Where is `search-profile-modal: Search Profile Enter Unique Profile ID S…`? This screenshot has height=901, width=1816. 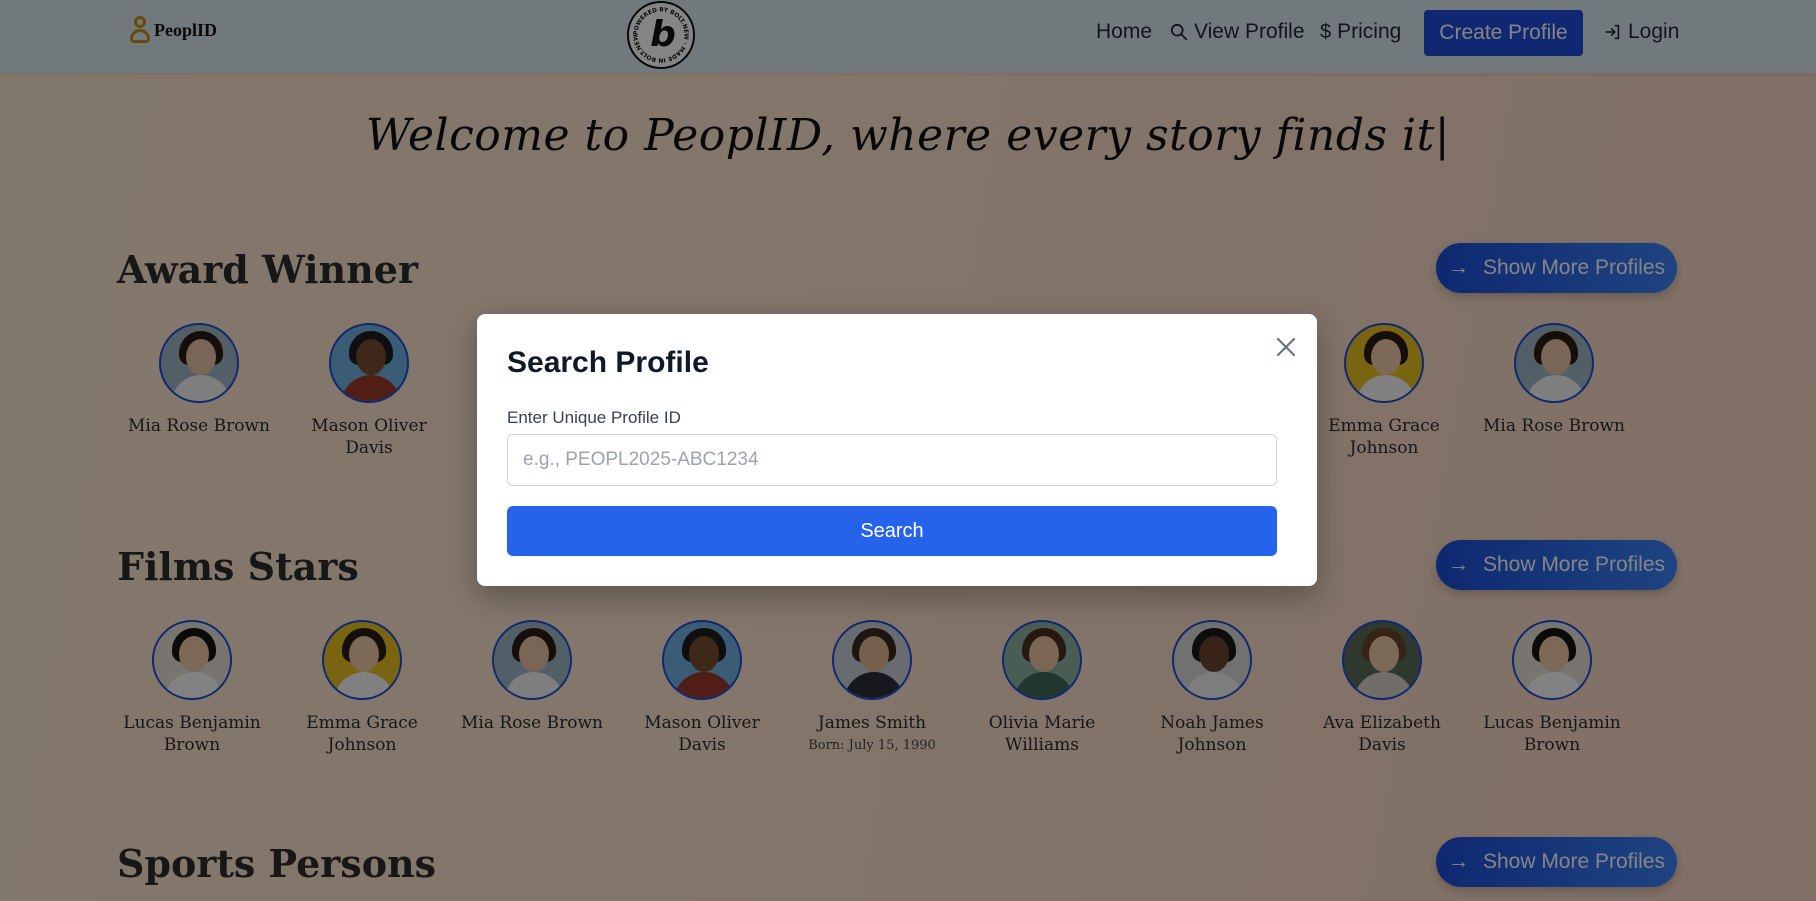 search-profile-modal: Search Profile Enter Unique Profile ID S… is located at coordinates (897, 450).